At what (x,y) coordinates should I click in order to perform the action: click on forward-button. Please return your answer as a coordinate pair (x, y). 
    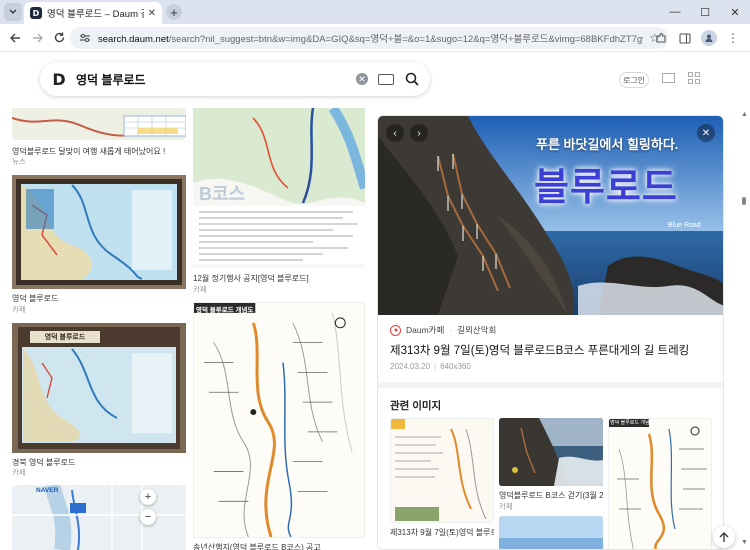
    Looking at the image, I should click on (37, 38).